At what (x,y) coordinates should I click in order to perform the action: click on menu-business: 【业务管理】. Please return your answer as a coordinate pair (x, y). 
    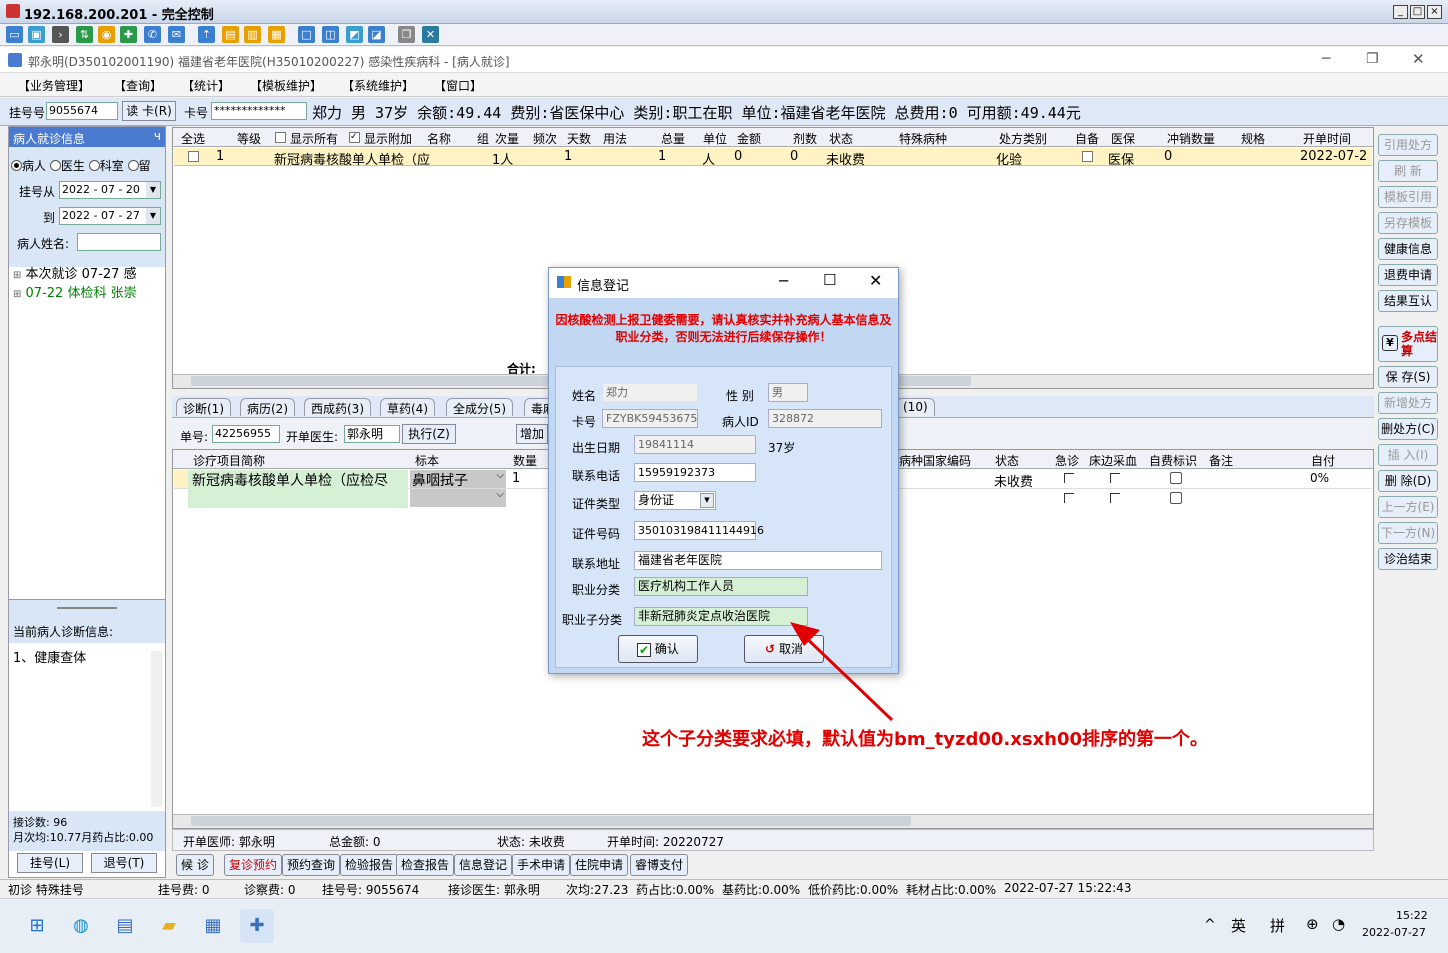
    Looking at the image, I should click on (54, 85).